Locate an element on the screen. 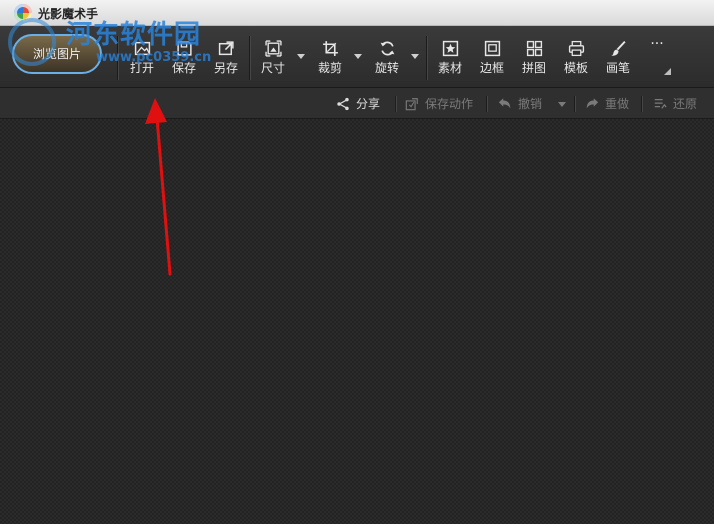  expand-corner-icon is located at coordinates (667, 71).